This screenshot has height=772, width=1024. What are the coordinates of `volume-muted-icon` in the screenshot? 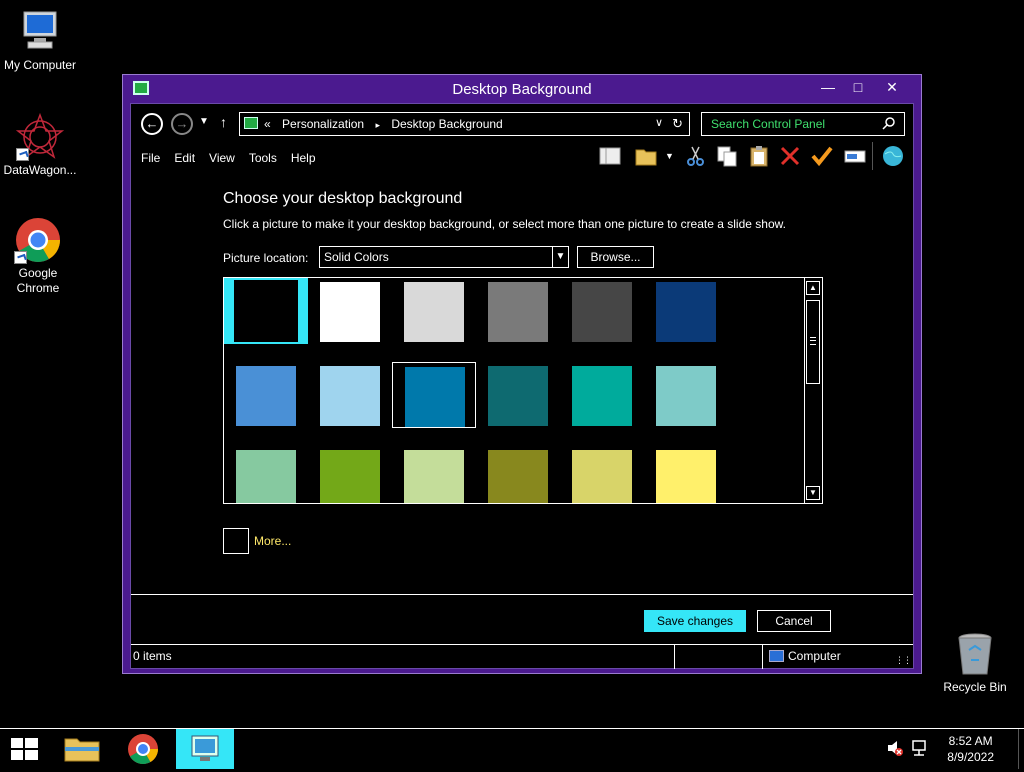 It's located at (895, 749).